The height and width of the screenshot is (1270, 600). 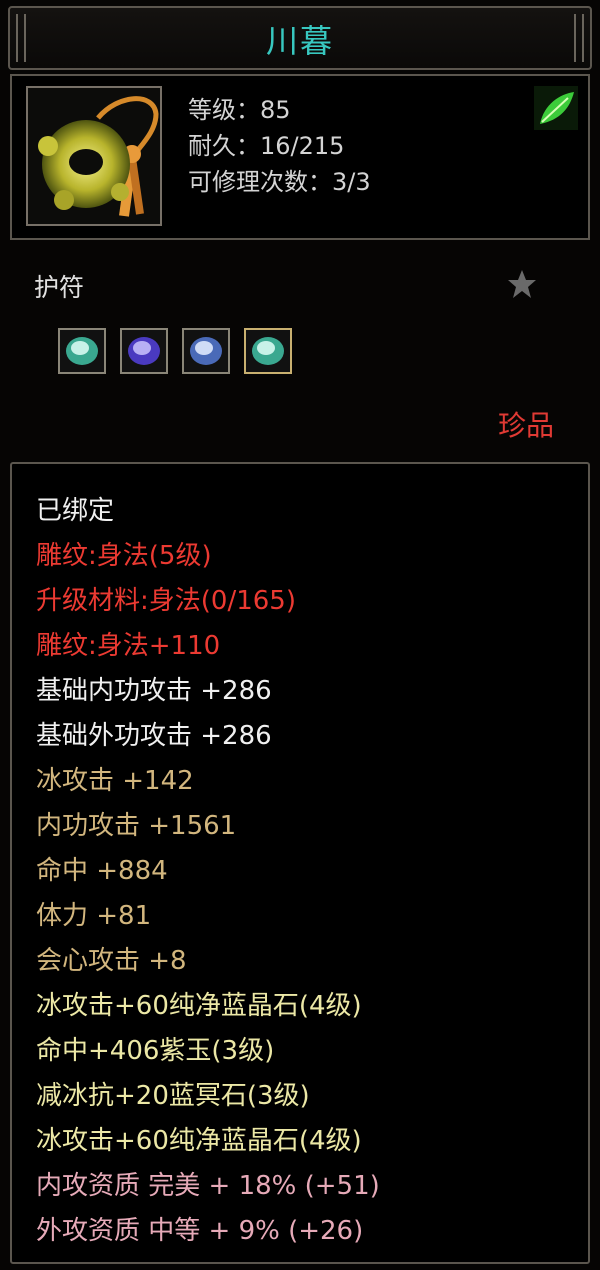 I want to click on base-attribute: 基础外功攻击 +286, so click(x=154, y=736).